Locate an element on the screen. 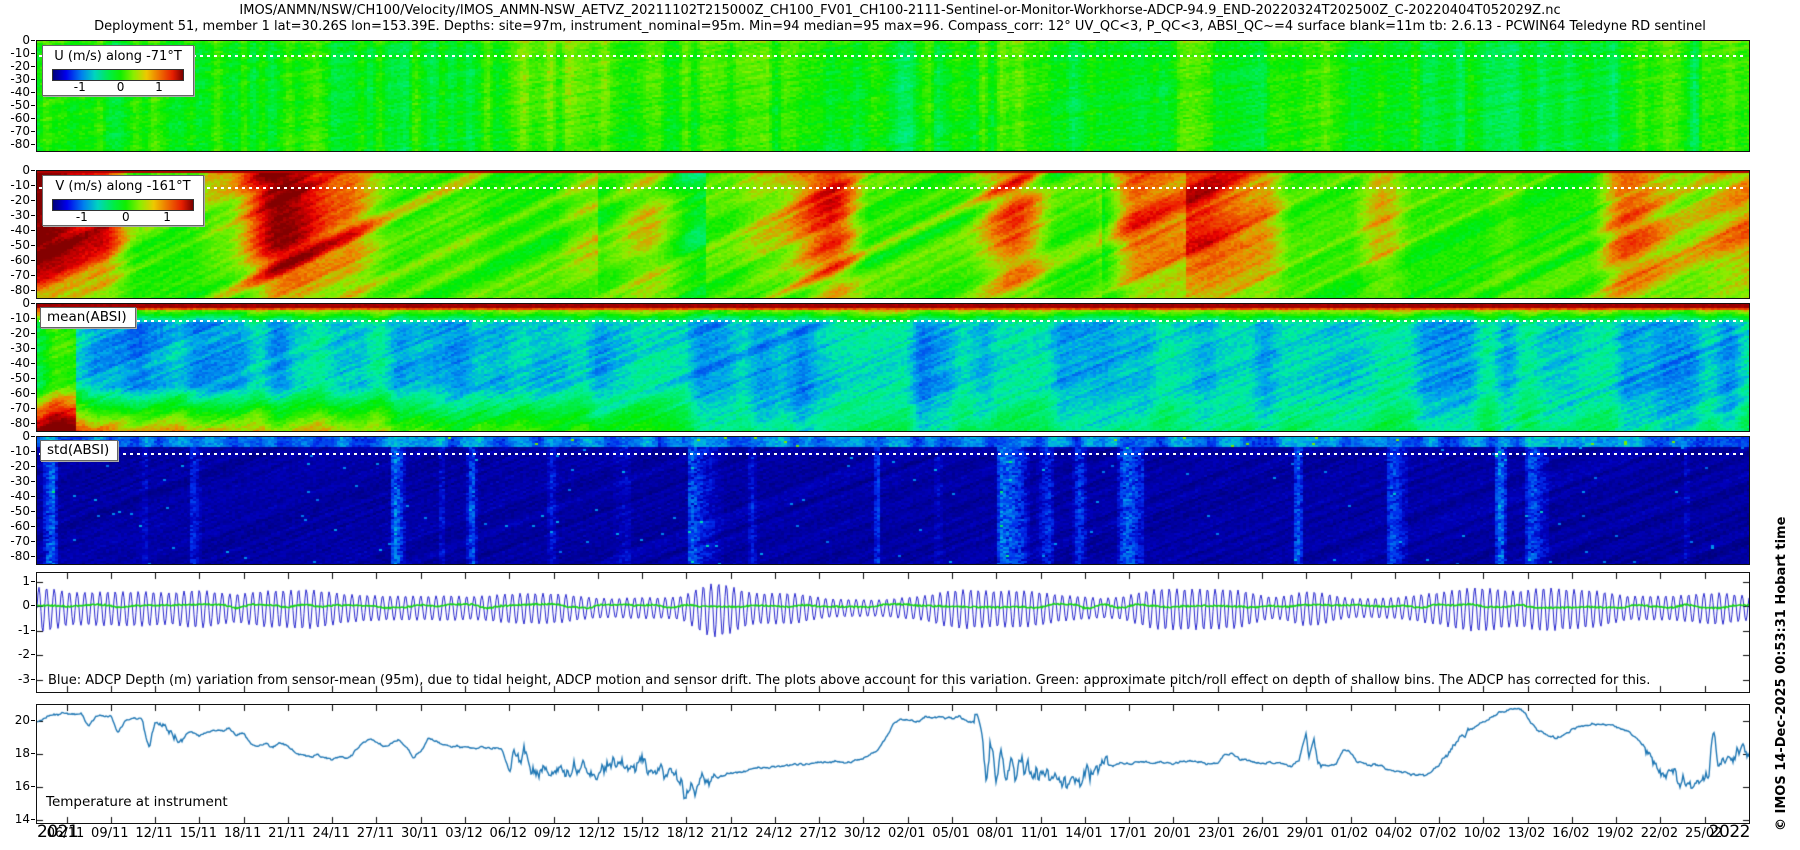 Image resolution: width=1800 pixels, height=850 pixels. y-tick-label: 14 is located at coordinates (22, 818).